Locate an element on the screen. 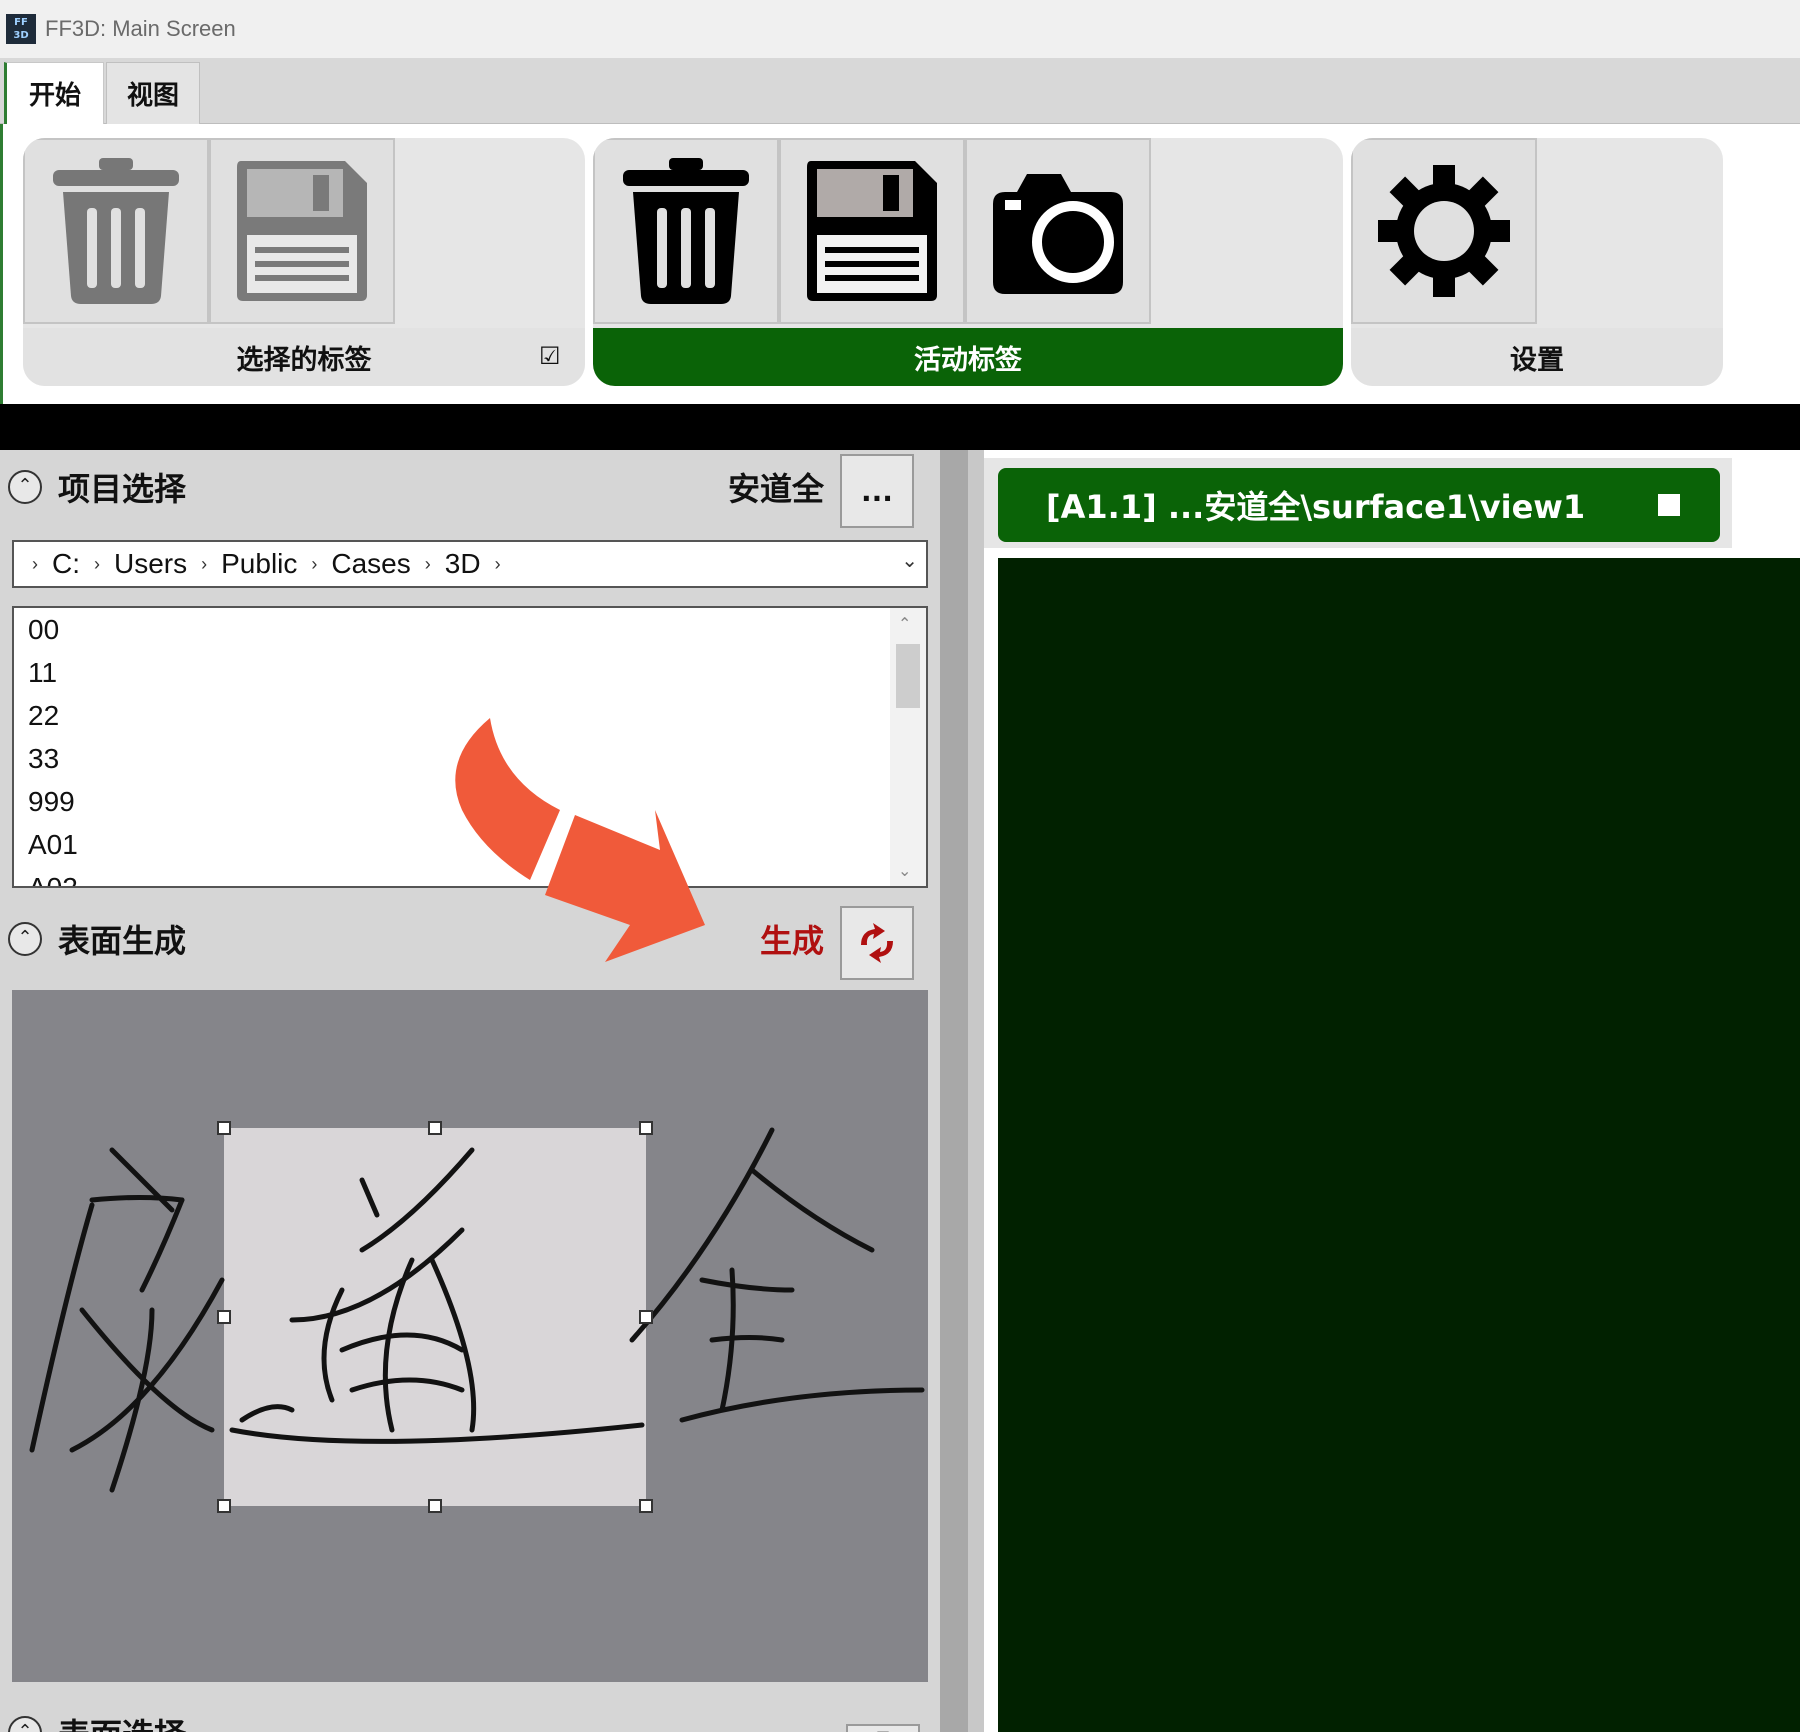 The width and height of the screenshot is (1800, 1732). ribbon-group-label: 设置 is located at coordinates (1537, 357).